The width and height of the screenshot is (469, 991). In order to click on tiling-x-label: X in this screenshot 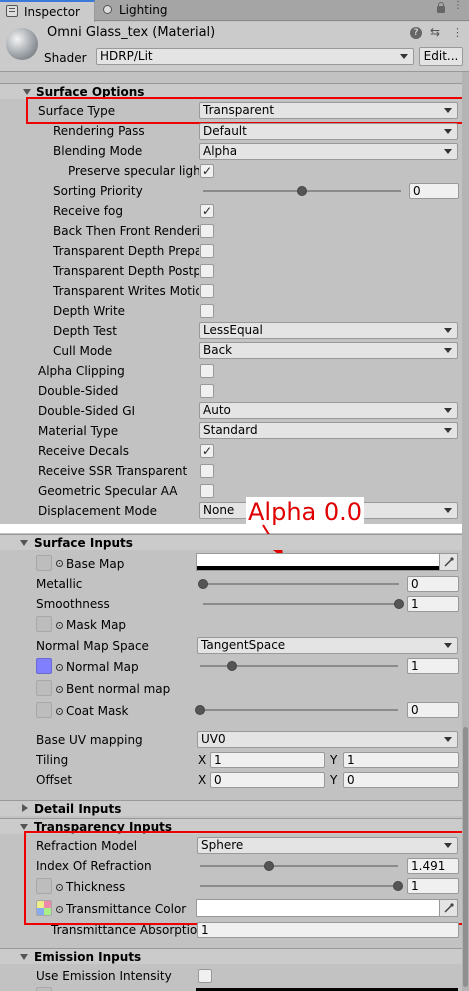, I will do `click(202, 760)`.